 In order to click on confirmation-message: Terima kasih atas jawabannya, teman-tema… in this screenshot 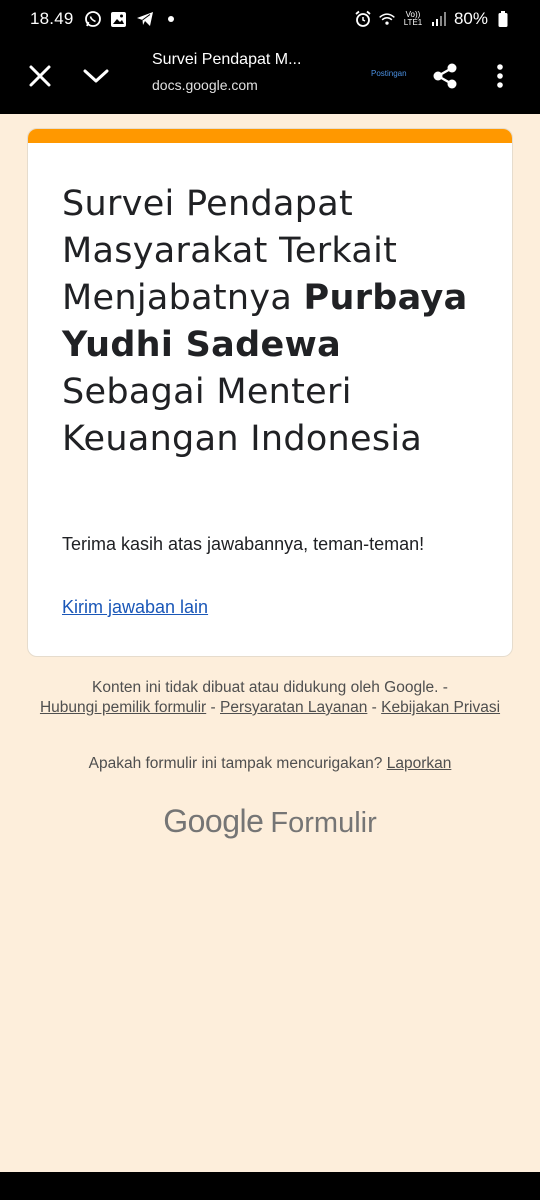, I will do `click(243, 544)`.